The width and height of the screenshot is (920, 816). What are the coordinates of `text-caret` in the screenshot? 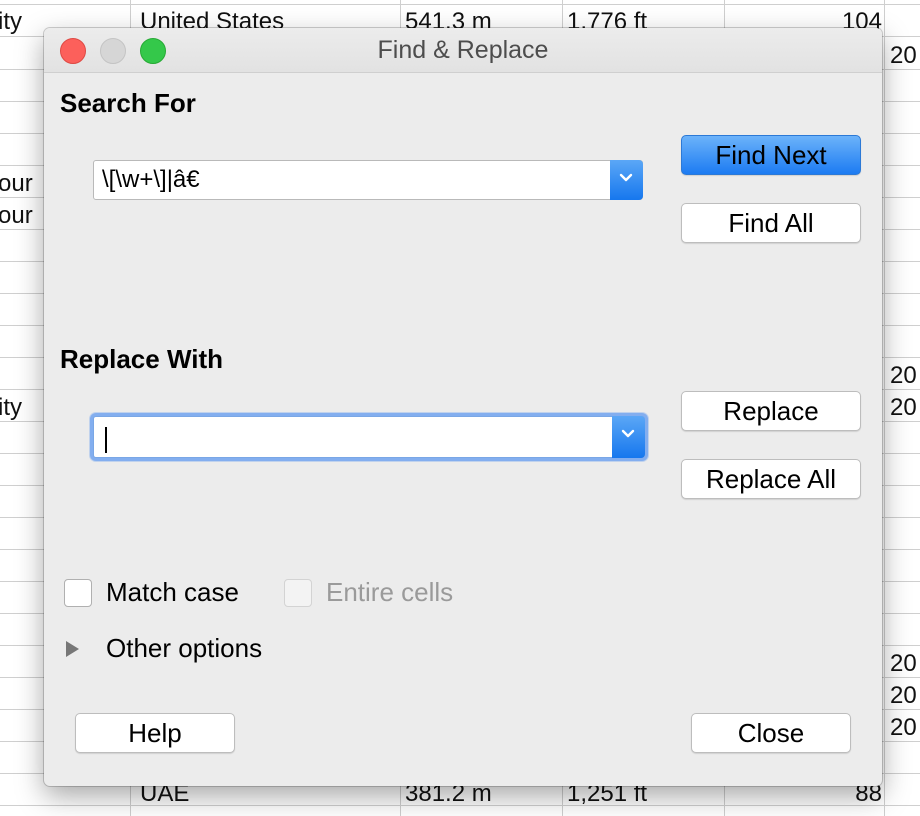 It's located at (106, 440).